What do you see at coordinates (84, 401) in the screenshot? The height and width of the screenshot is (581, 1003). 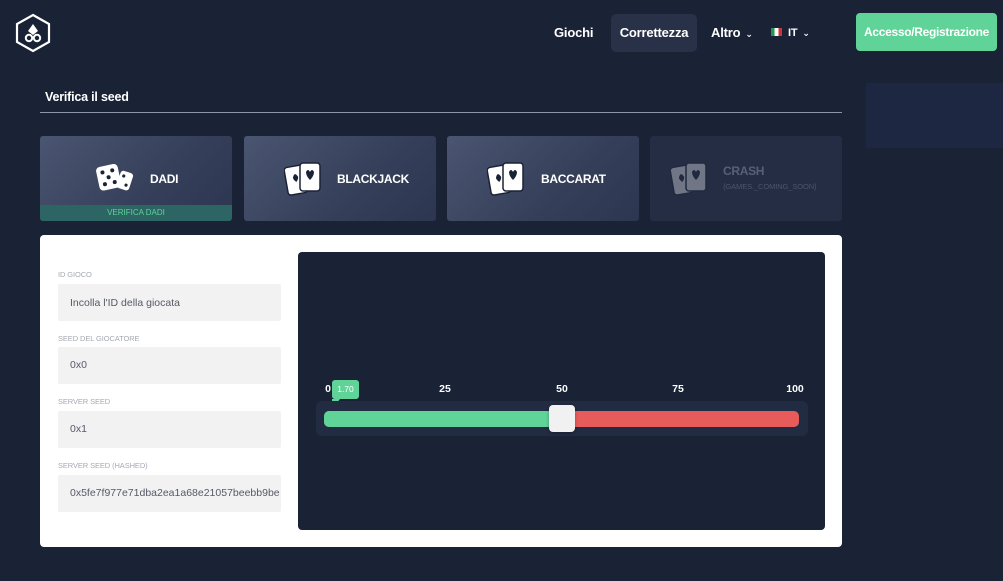 I see `server-seed-label: SERVER SEED` at bounding box center [84, 401].